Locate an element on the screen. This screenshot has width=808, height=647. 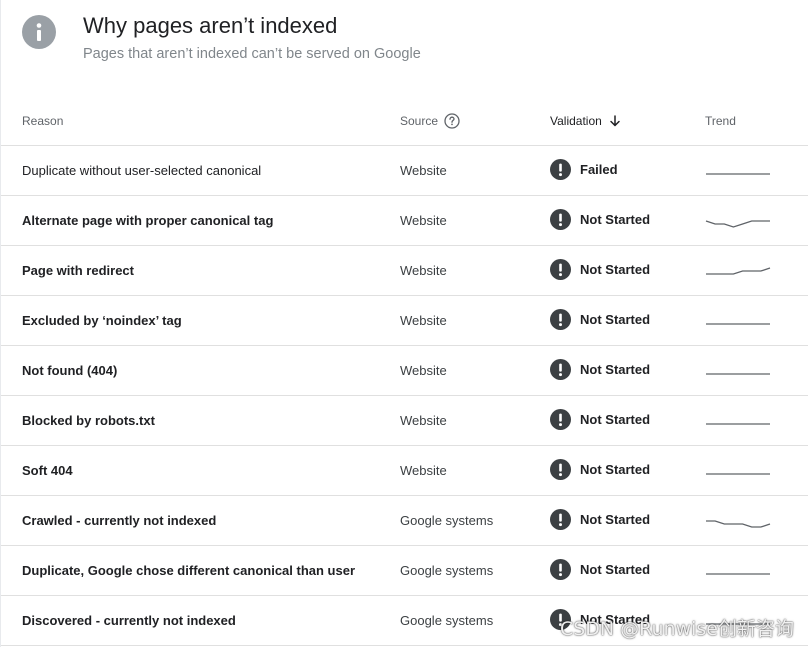
row-reason: Excluded by ‘noindex’ tag is located at coordinates (102, 320).